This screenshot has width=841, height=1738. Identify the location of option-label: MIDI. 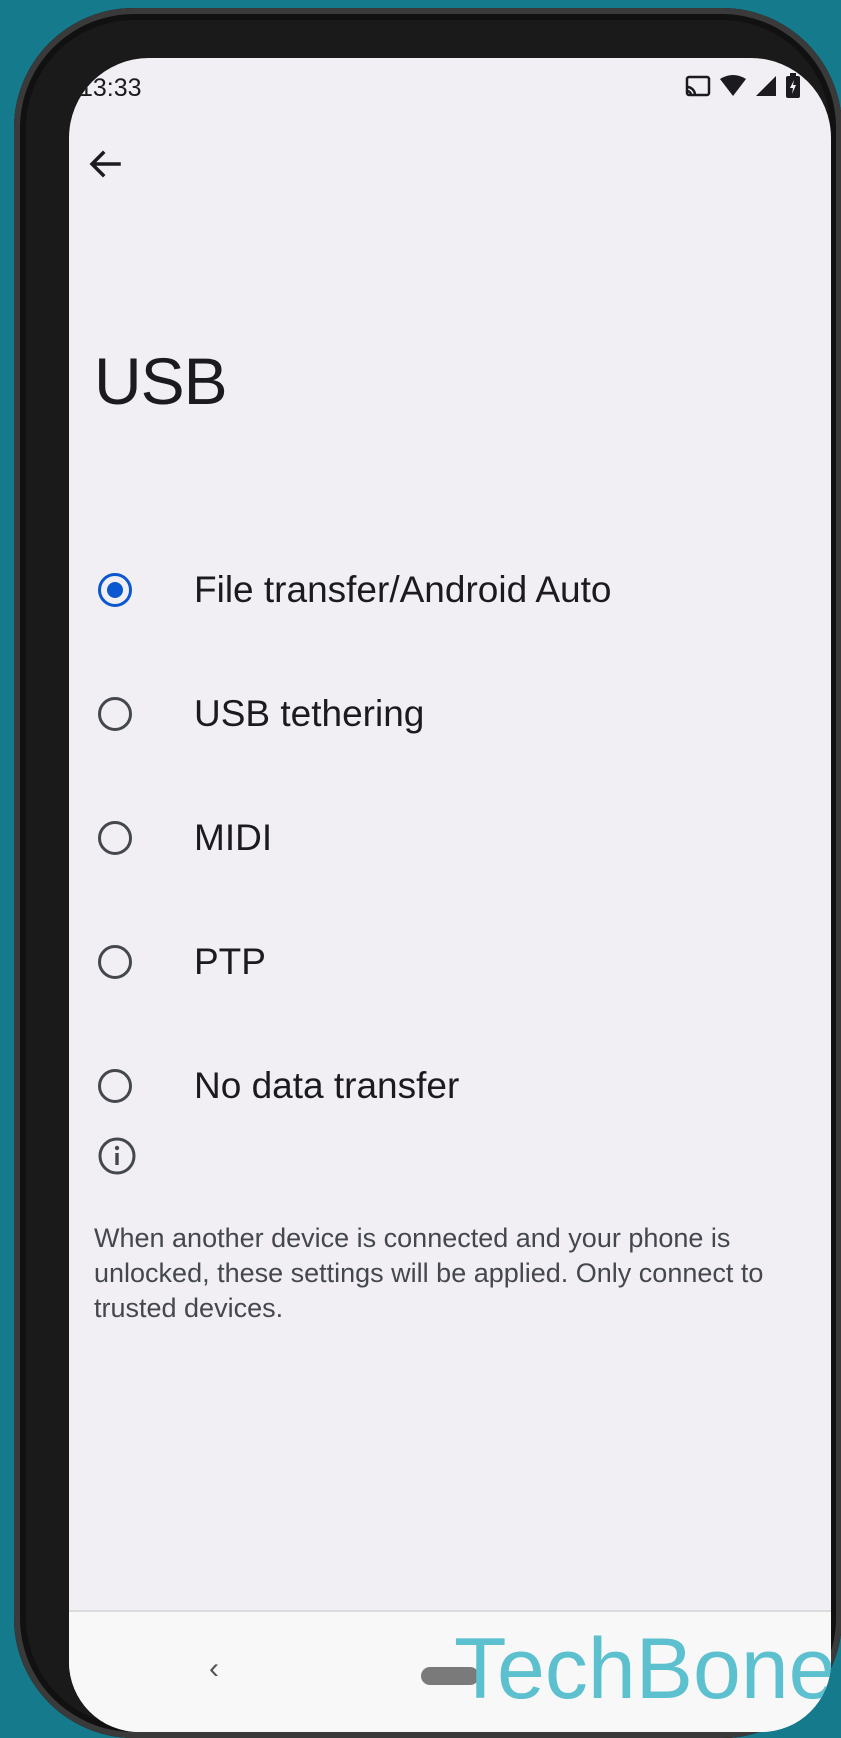
(233, 837).